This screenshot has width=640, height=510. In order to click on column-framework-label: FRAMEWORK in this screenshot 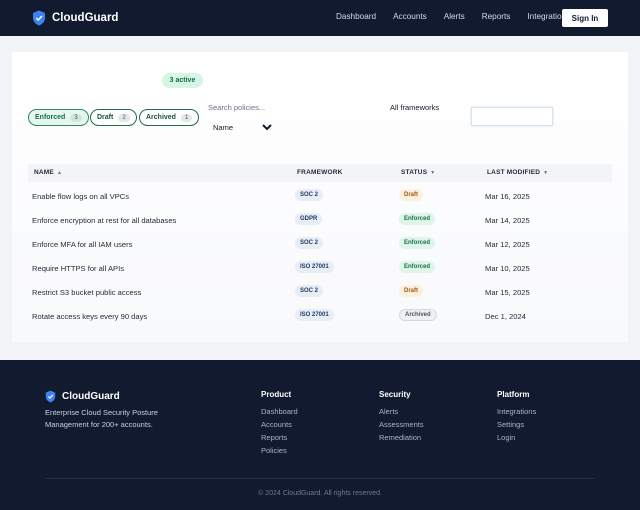, I will do `click(320, 172)`.